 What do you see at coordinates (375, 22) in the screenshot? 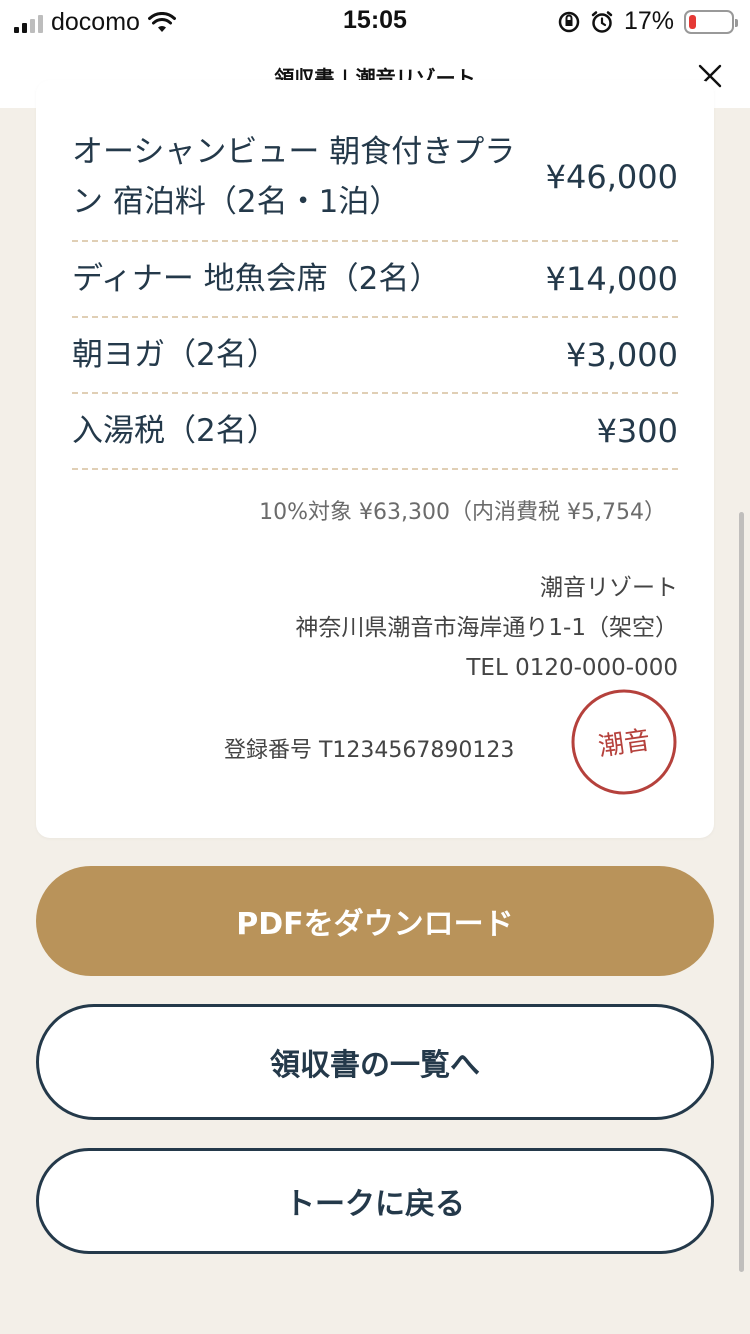
I see `status-bar: docomo 15:05 17%` at bounding box center [375, 22].